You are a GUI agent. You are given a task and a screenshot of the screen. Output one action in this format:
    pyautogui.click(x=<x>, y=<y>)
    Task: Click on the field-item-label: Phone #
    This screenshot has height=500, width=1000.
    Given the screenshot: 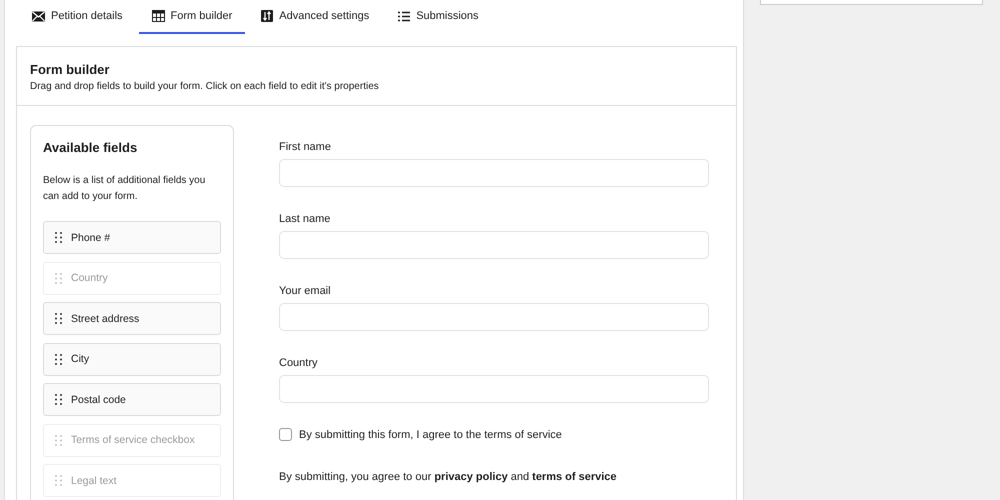 What is the action you would take?
    pyautogui.click(x=90, y=238)
    